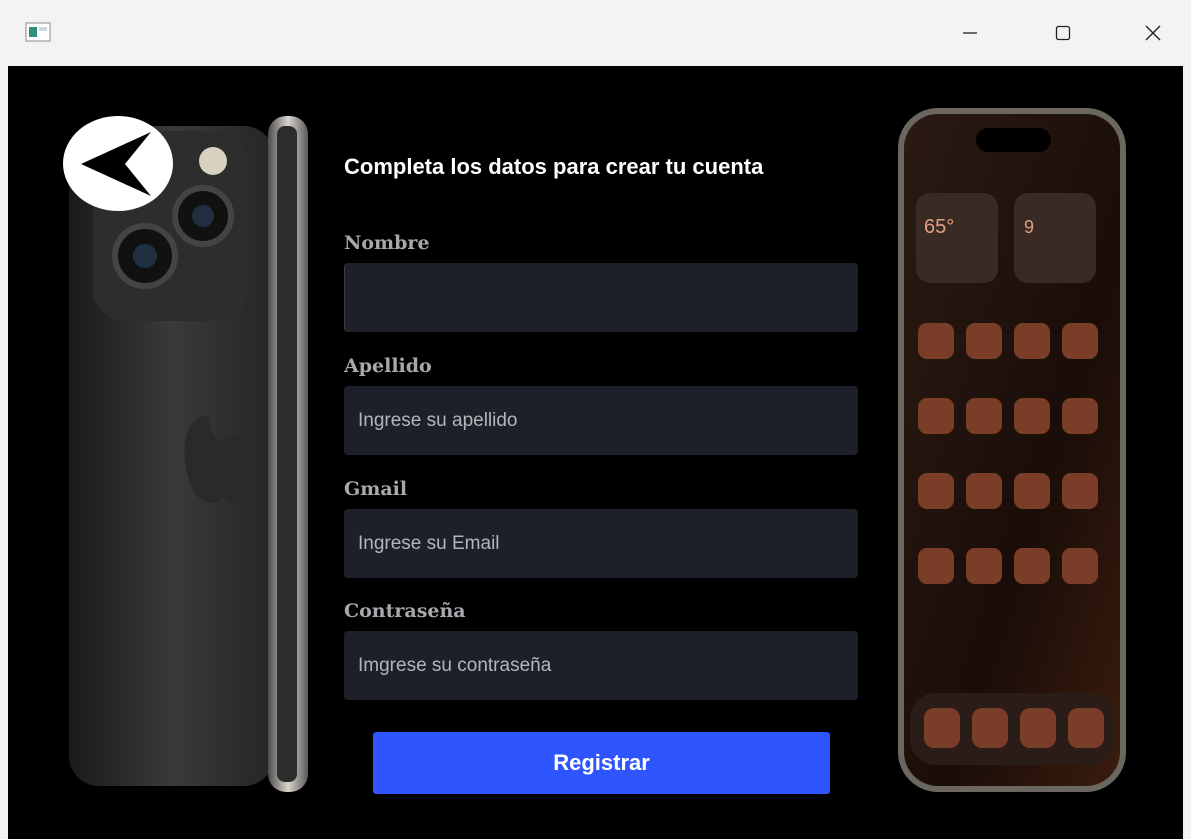  I want to click on minimize-icon, so click(970, 33).